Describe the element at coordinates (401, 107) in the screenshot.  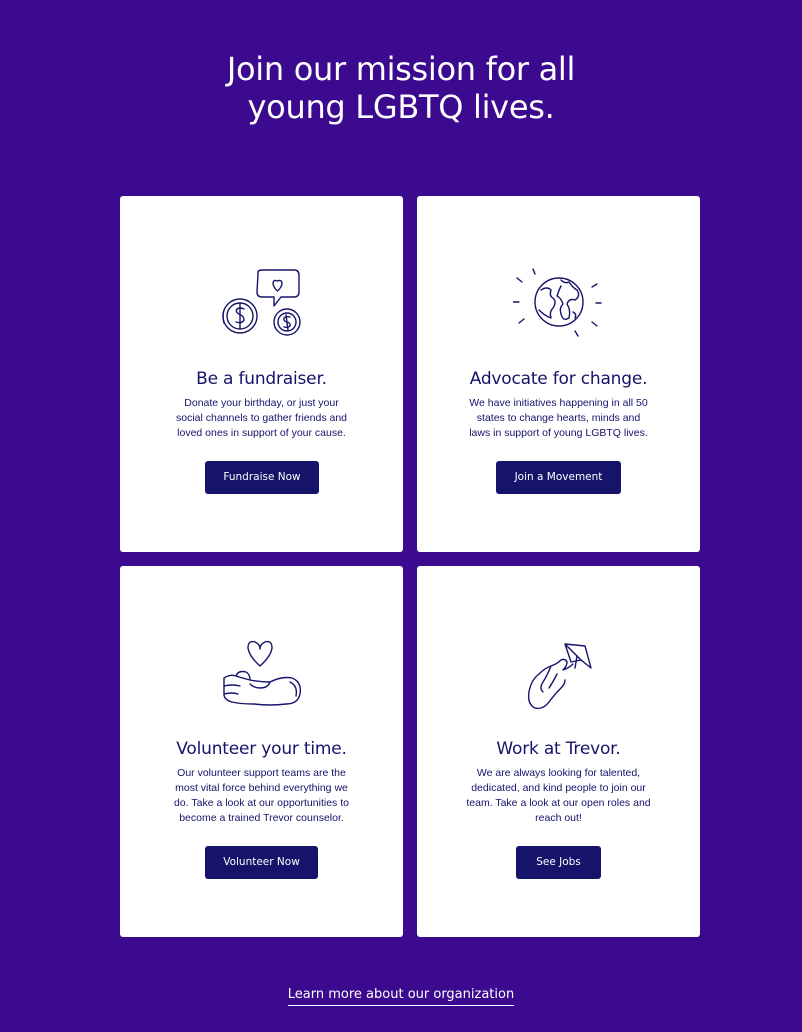
I see `page-title-line-2: young LGBTQ lives.` at that location.